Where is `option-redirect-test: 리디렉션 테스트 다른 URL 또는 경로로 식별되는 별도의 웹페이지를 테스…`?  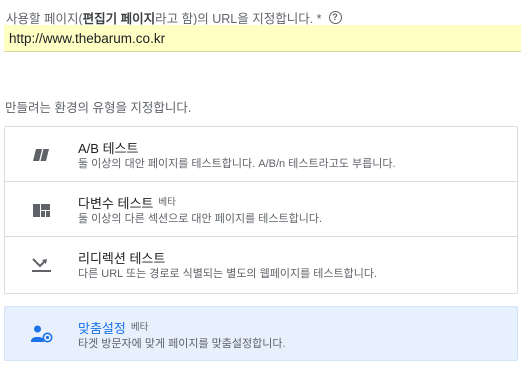
option-redirect-test: 리디렉션 테스트 다른 URL 또는 경로로 식별되는 별도의 웹페이지를 테스… is located at coordinates (261, 265).